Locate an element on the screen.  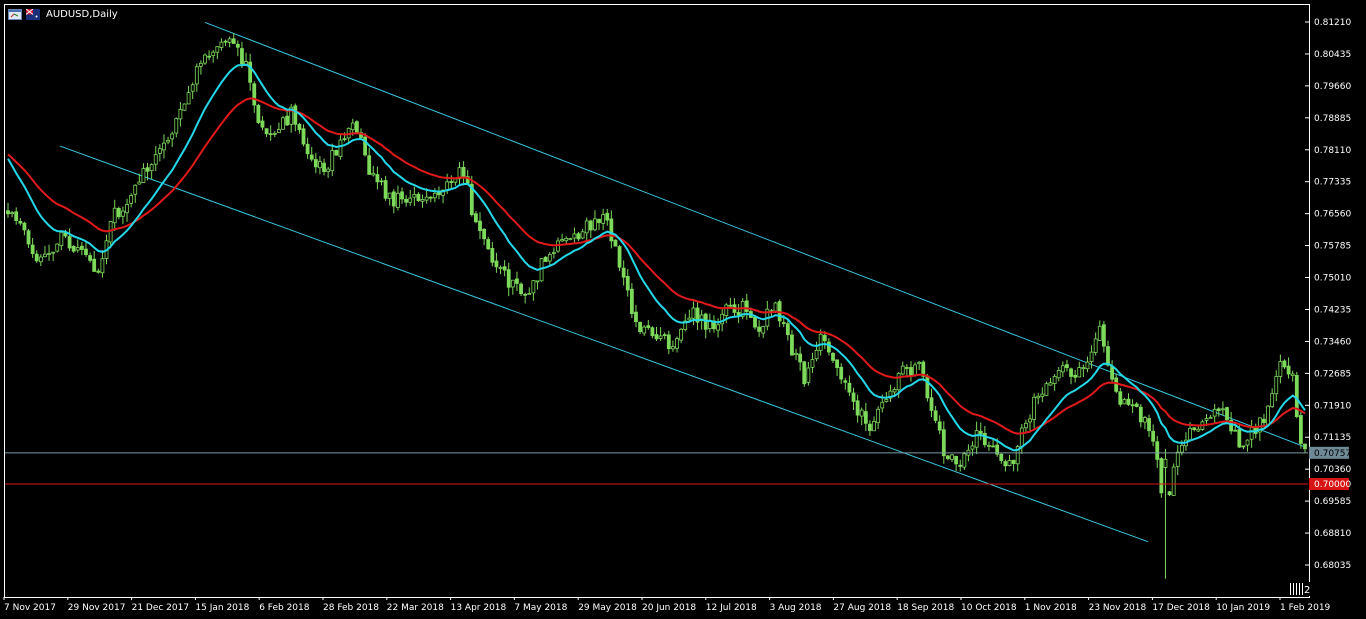
chart-window-icon is located at coordinates (15, 14).